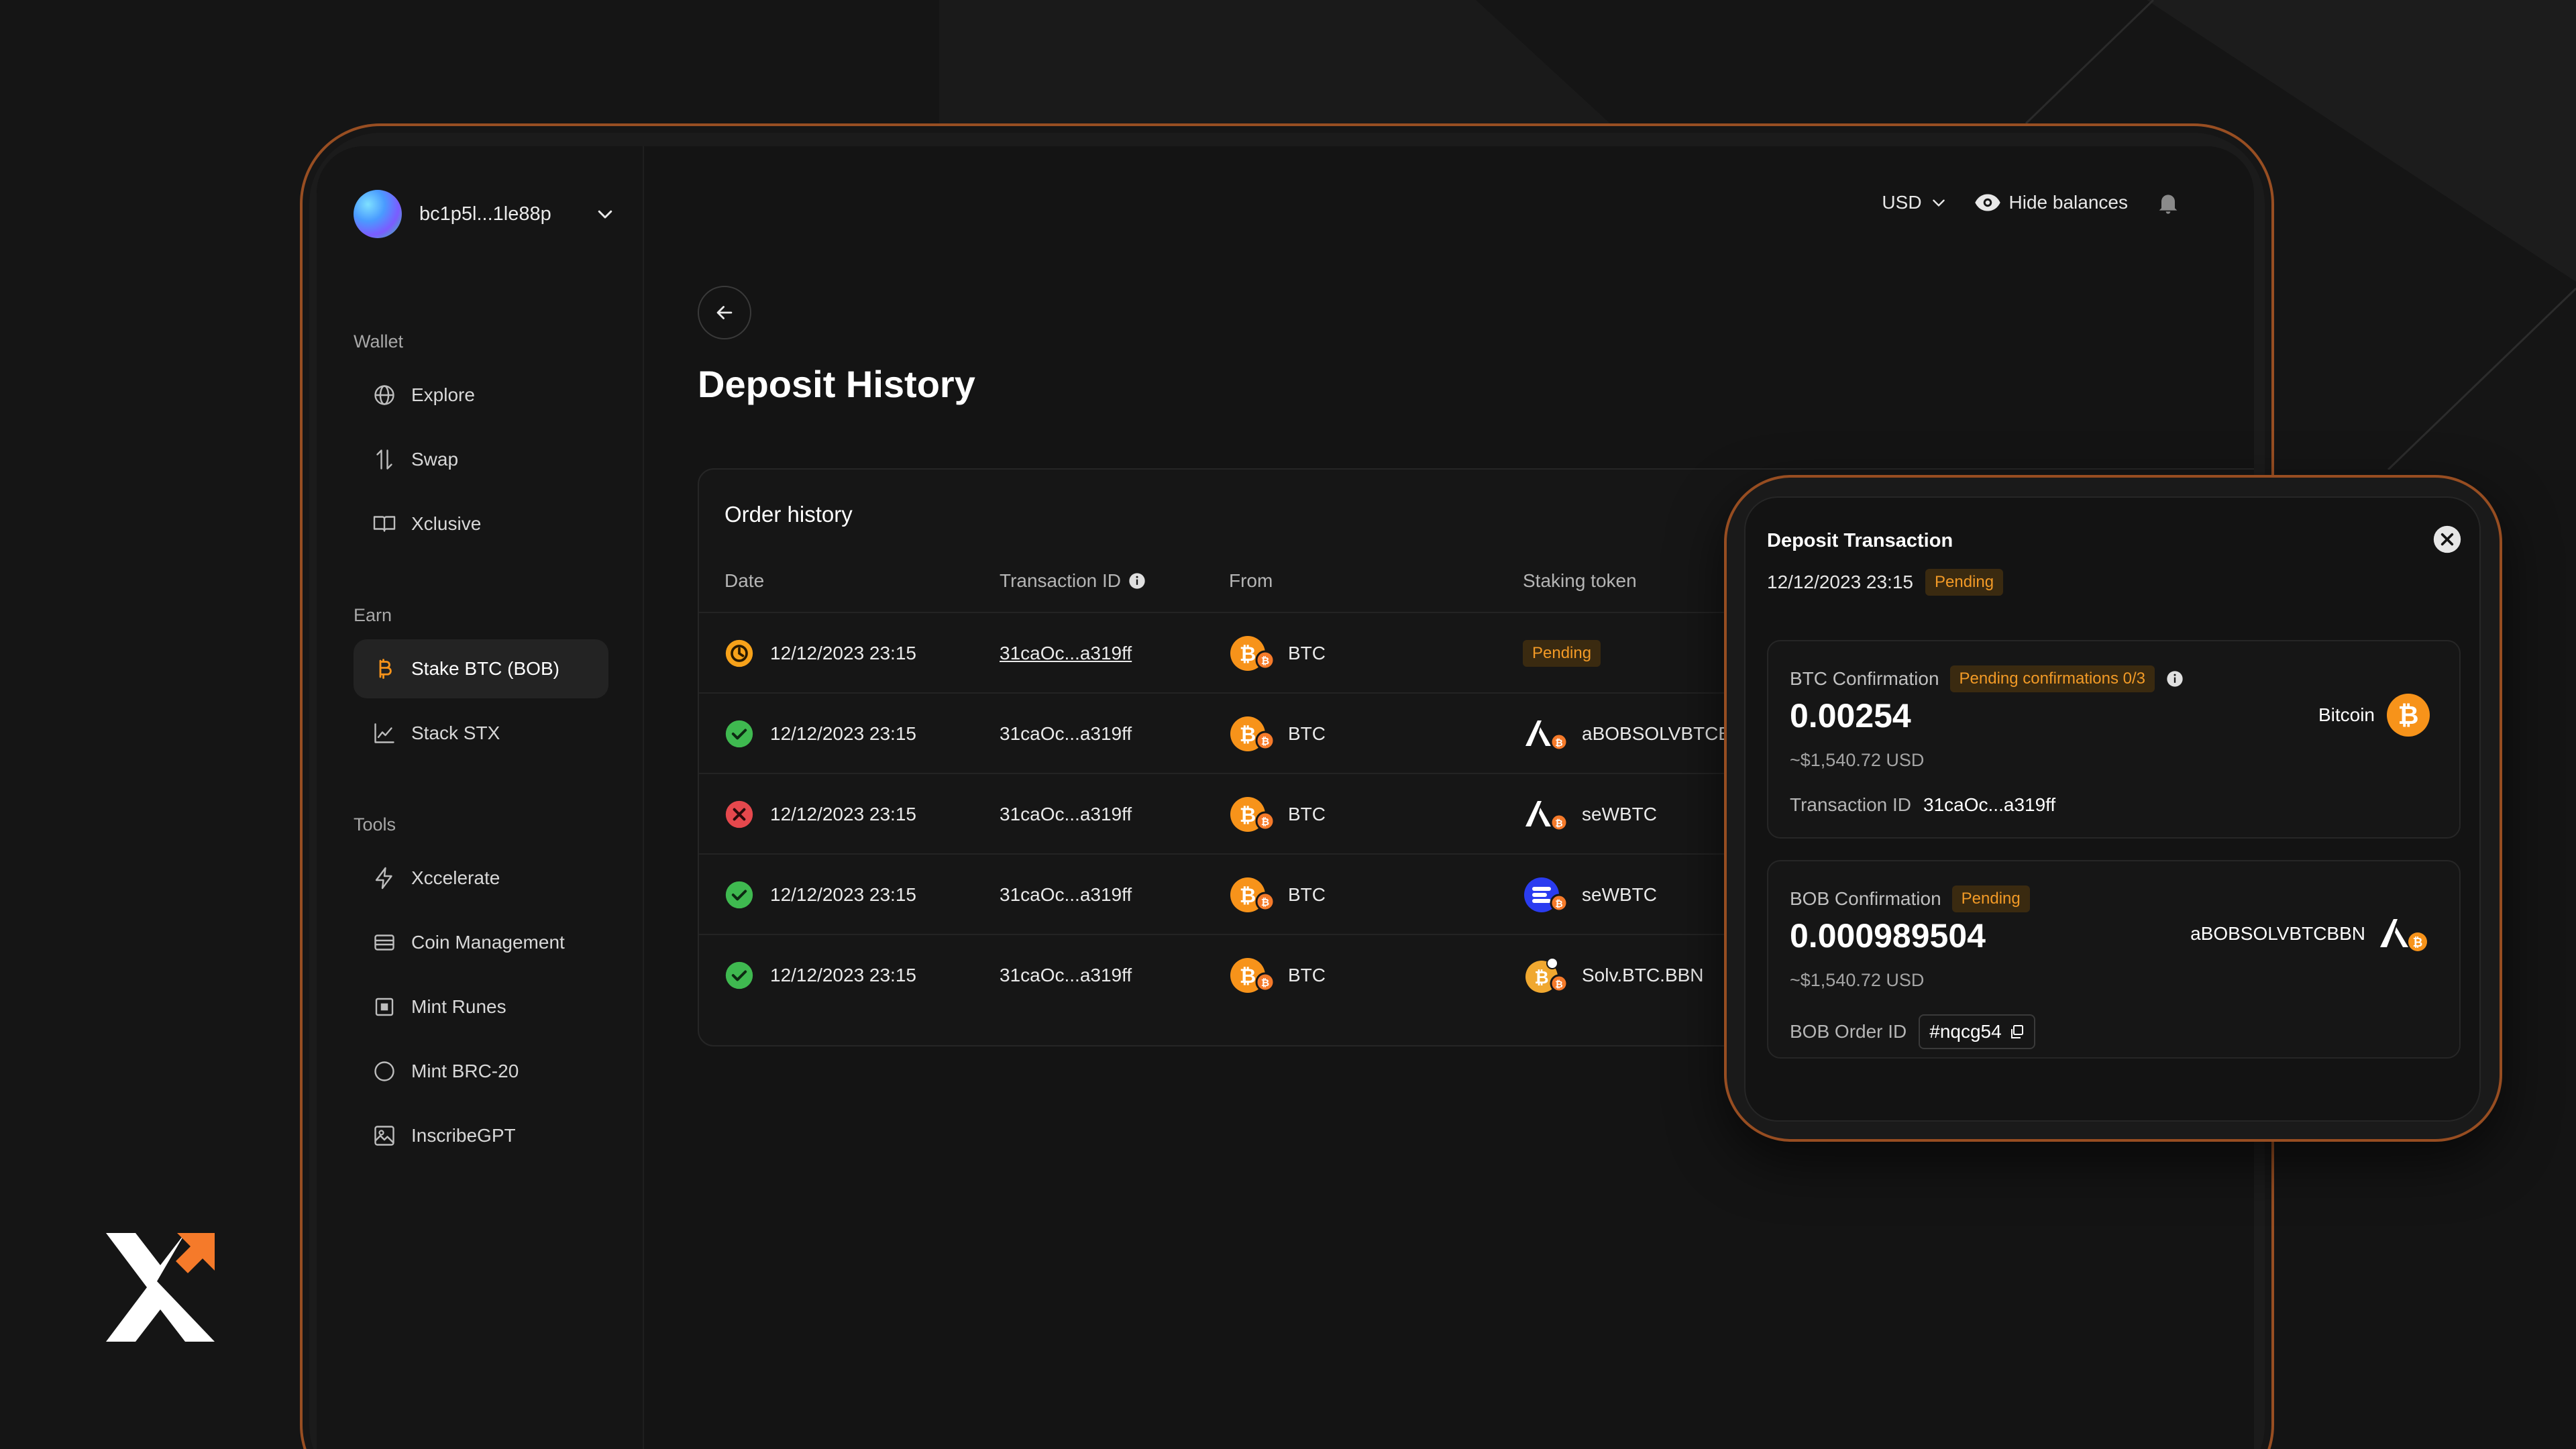 The width and height of the screenshot is (2576, 1449). What do you see at coordinates (1580, 581) in the screenshot?
I see `column-header-staking-token: Staking token` at bounding box center [1580, 581].